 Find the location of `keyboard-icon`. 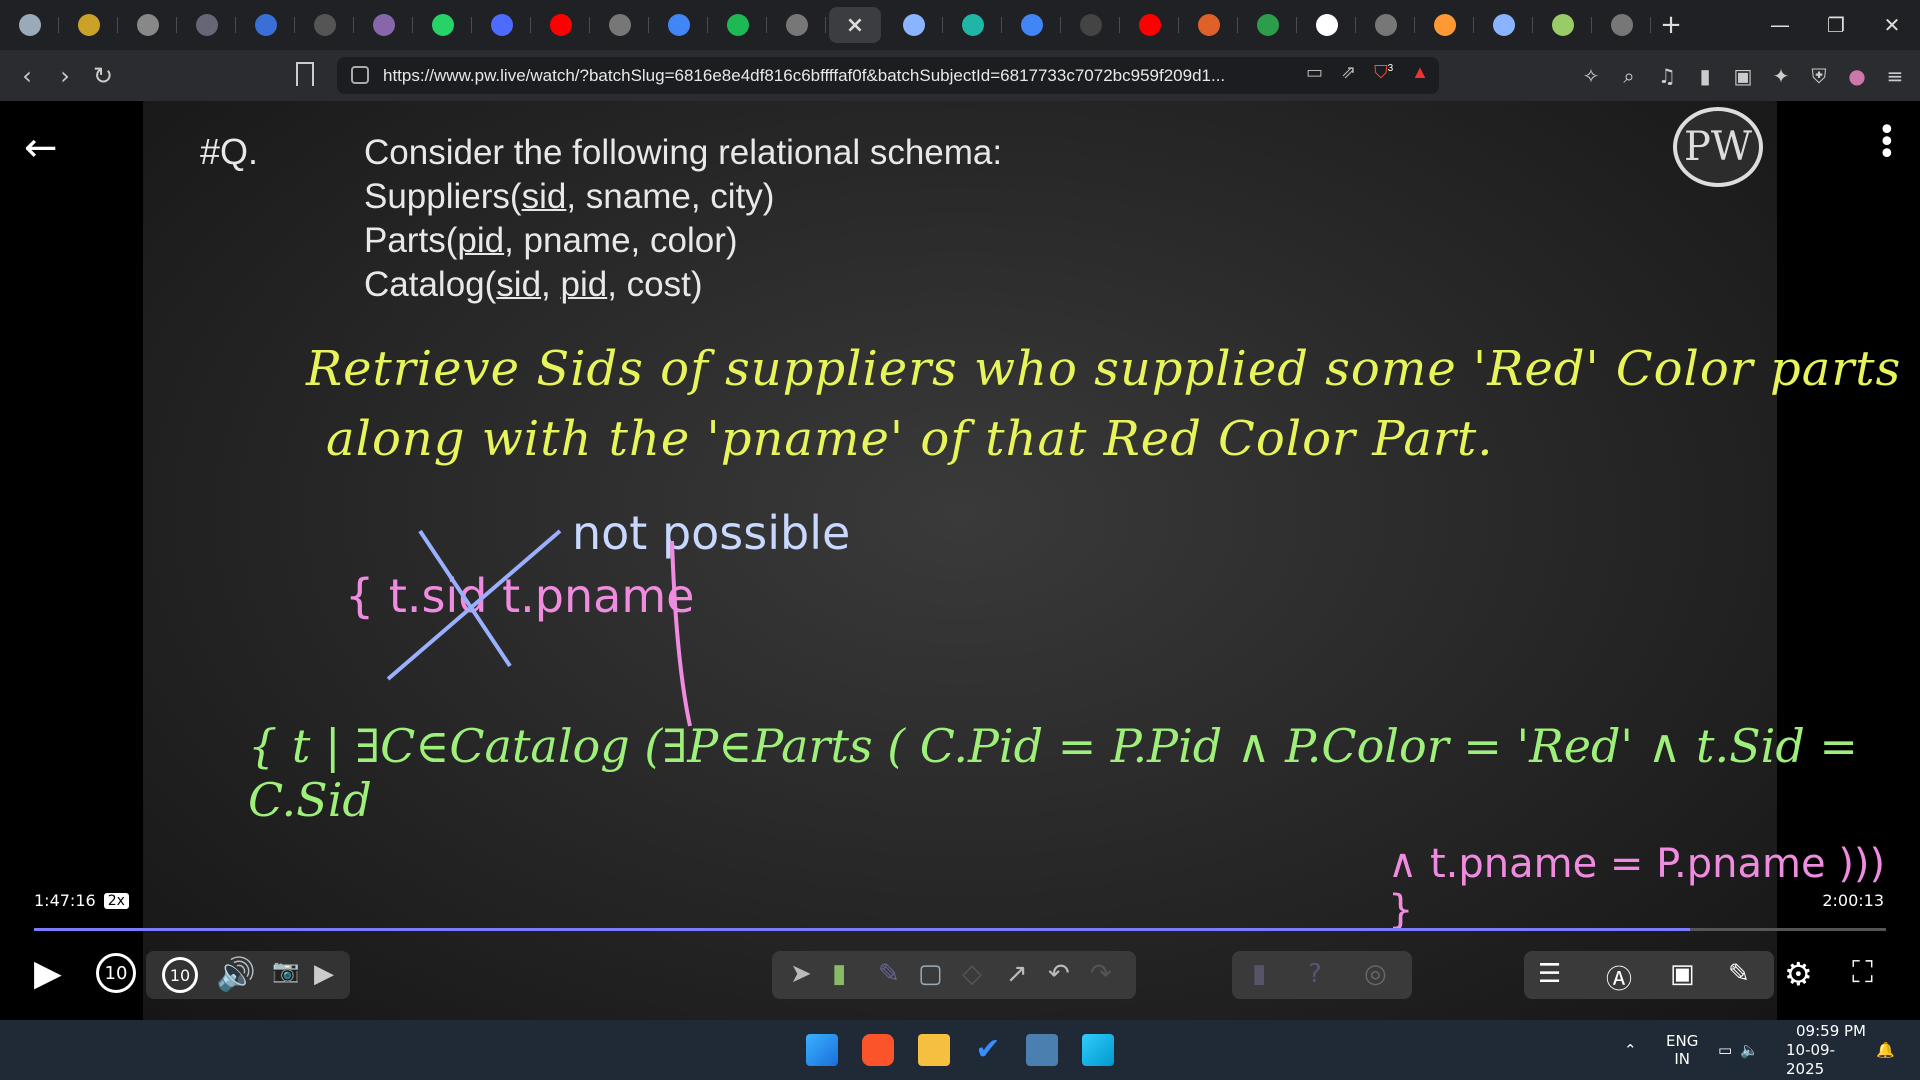

keyboard-icon is located at coordinates (1042, 1050).